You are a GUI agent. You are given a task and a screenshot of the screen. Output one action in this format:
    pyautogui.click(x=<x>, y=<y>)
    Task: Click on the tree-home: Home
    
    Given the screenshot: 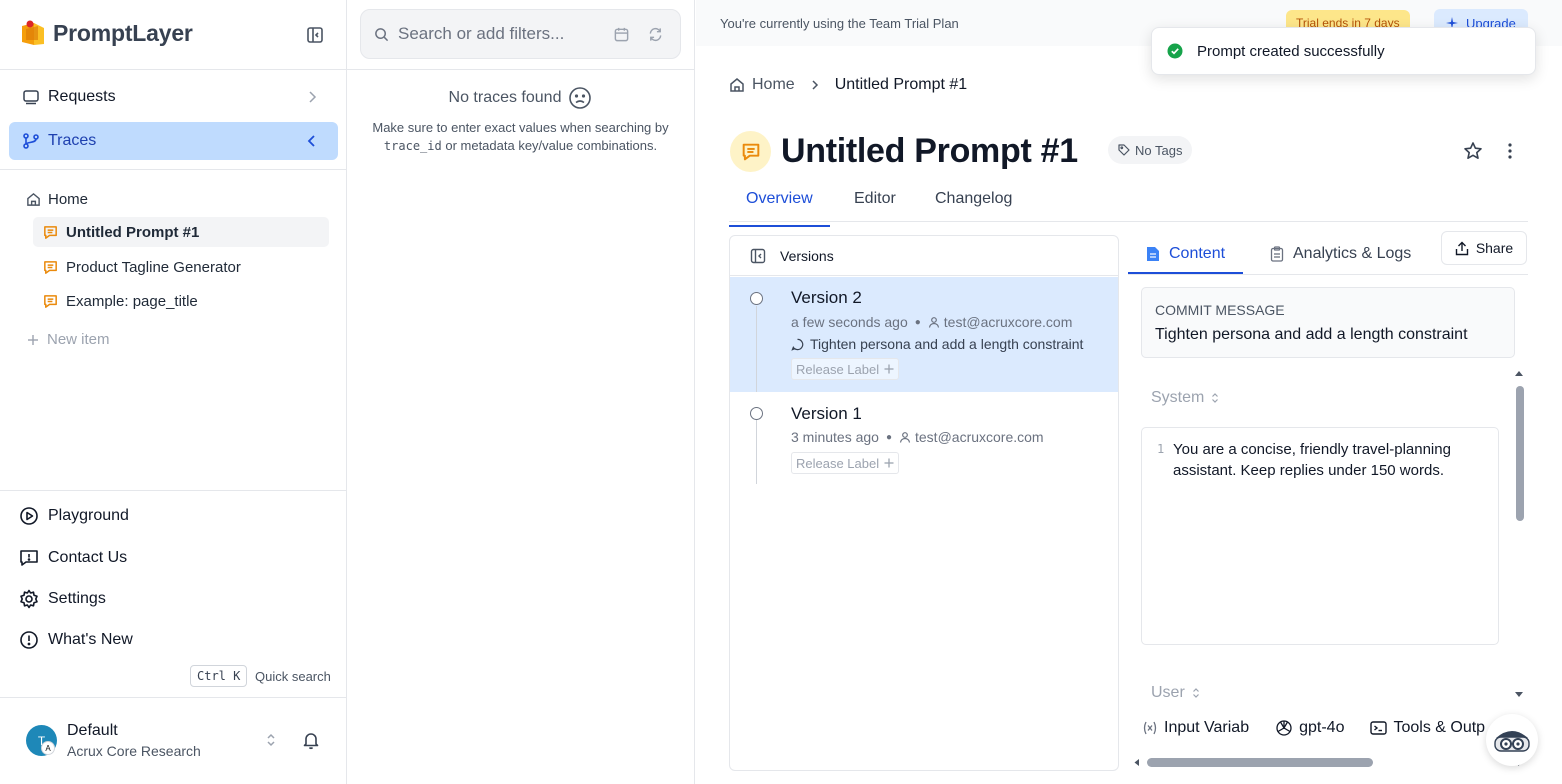 What is the action you would take?
    pyautogui.click(x=57, y=199)
    